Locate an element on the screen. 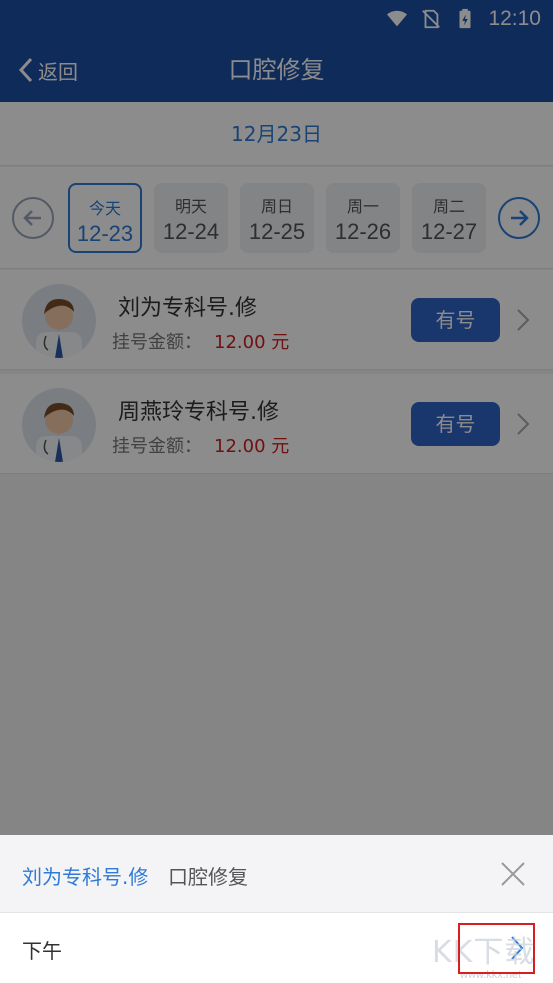 Image resolution: width=553 pixels, height=983 pixels. highlight-box is located at coordinates (496, 948).